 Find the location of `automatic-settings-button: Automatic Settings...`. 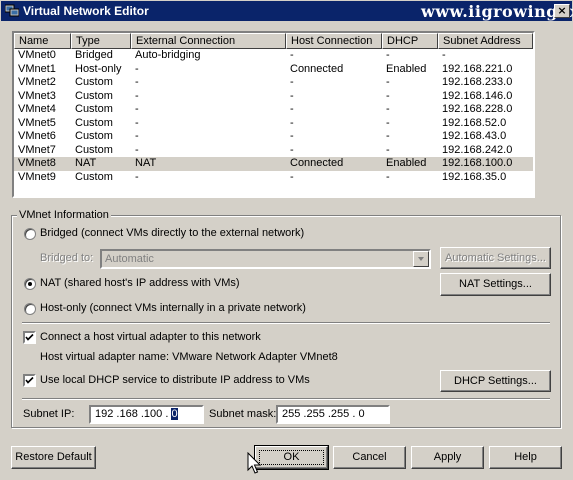

automatic-settings-button: Automatic Settings... is located at coordinates (495, 258).